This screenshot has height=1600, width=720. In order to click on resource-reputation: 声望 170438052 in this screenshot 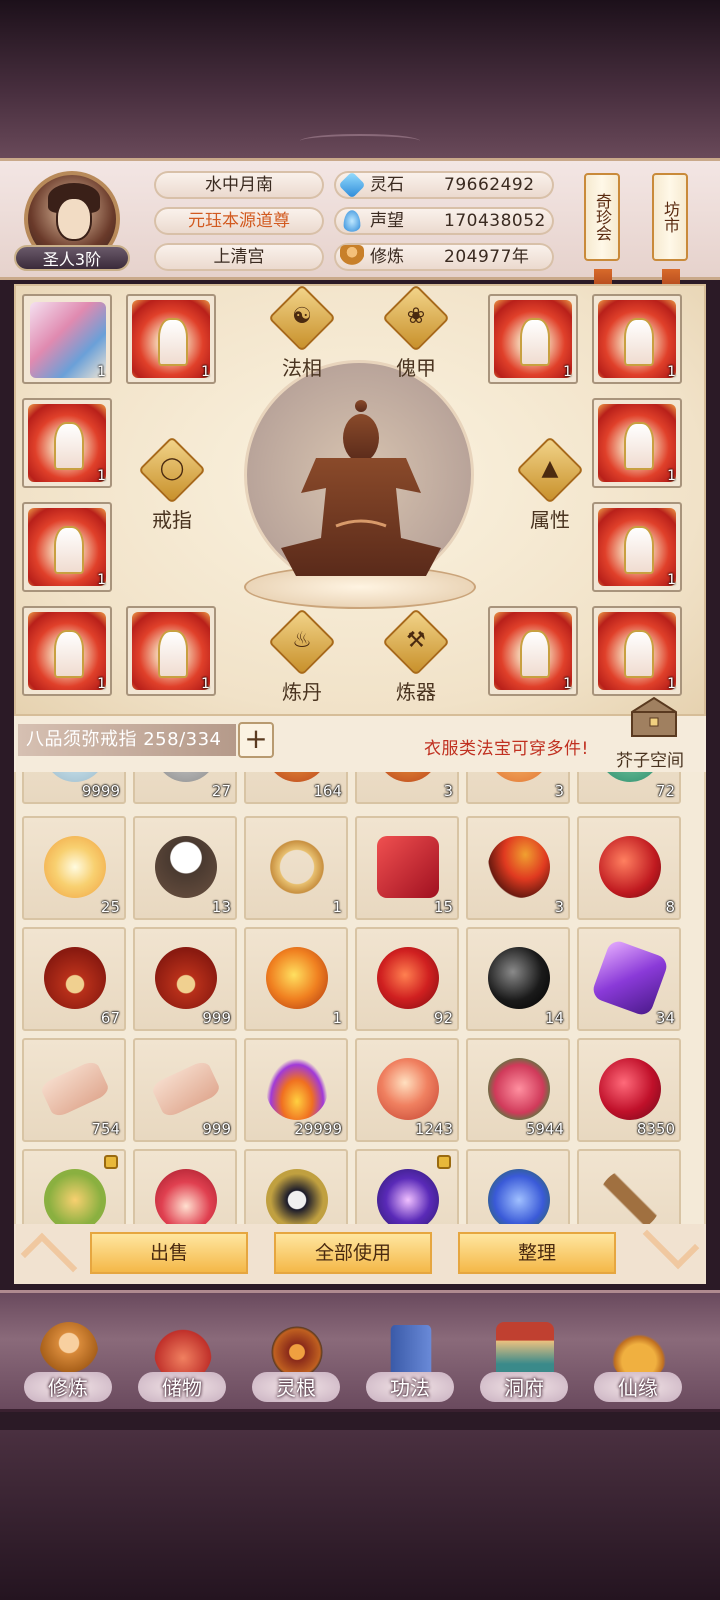, I will do `click(444, 221)`.